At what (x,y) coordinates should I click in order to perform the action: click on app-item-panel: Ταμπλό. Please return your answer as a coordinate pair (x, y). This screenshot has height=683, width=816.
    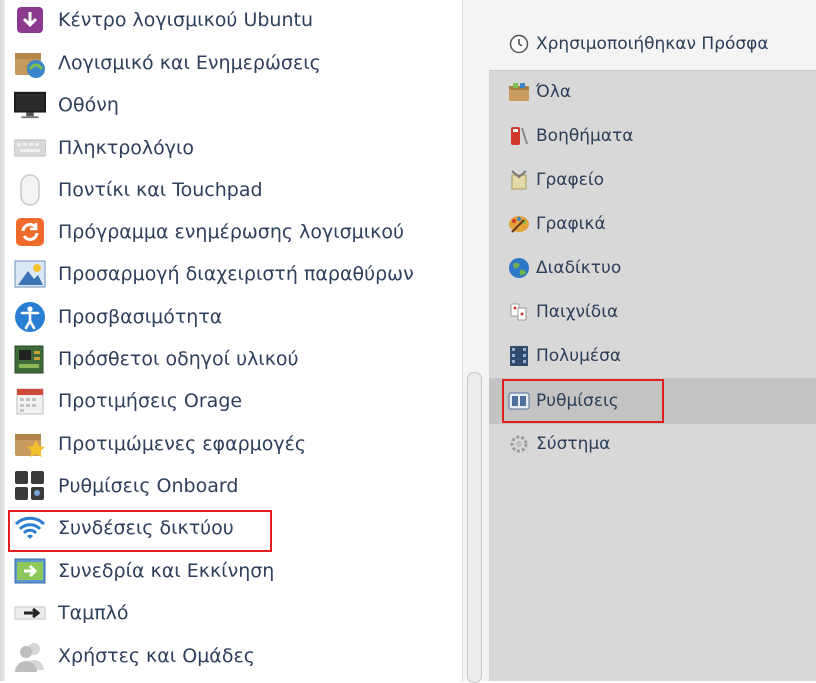
    Looking at the image, I should click on (71, 613).